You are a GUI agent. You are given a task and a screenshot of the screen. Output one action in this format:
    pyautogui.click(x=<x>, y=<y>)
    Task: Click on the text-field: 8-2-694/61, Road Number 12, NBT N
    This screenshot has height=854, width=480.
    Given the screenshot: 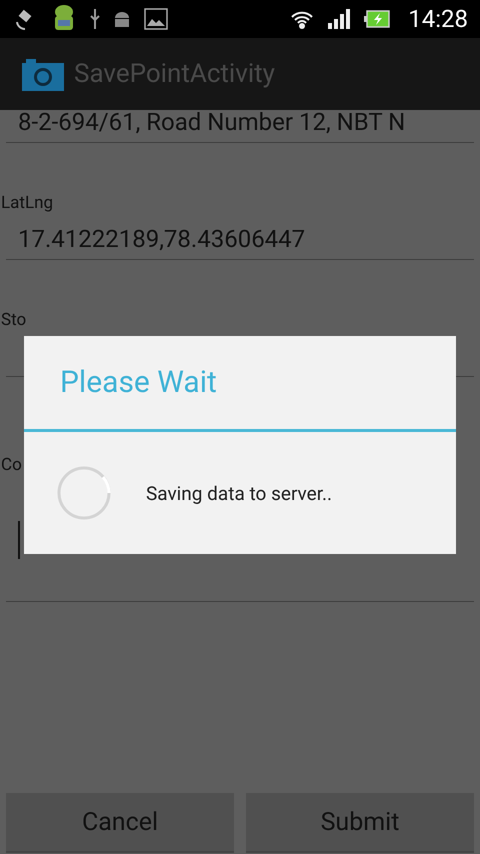 What is the action you would take?
    pyautogui.click(x=240, y=126)
    